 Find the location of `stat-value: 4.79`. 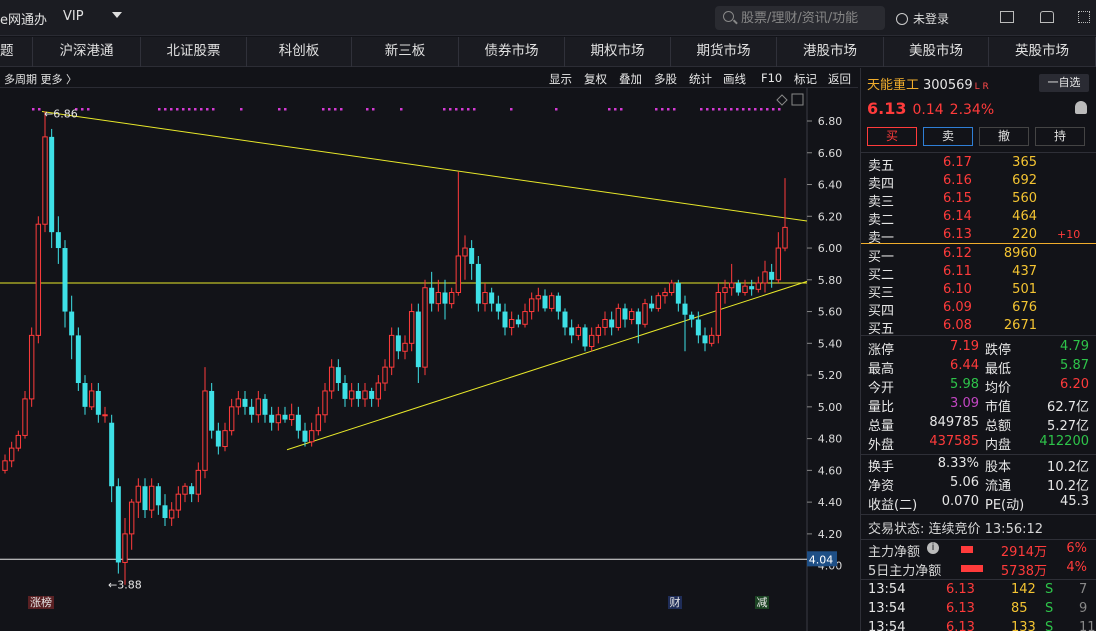

stat-value: 4.79 is located at coordinates (1074, 346).